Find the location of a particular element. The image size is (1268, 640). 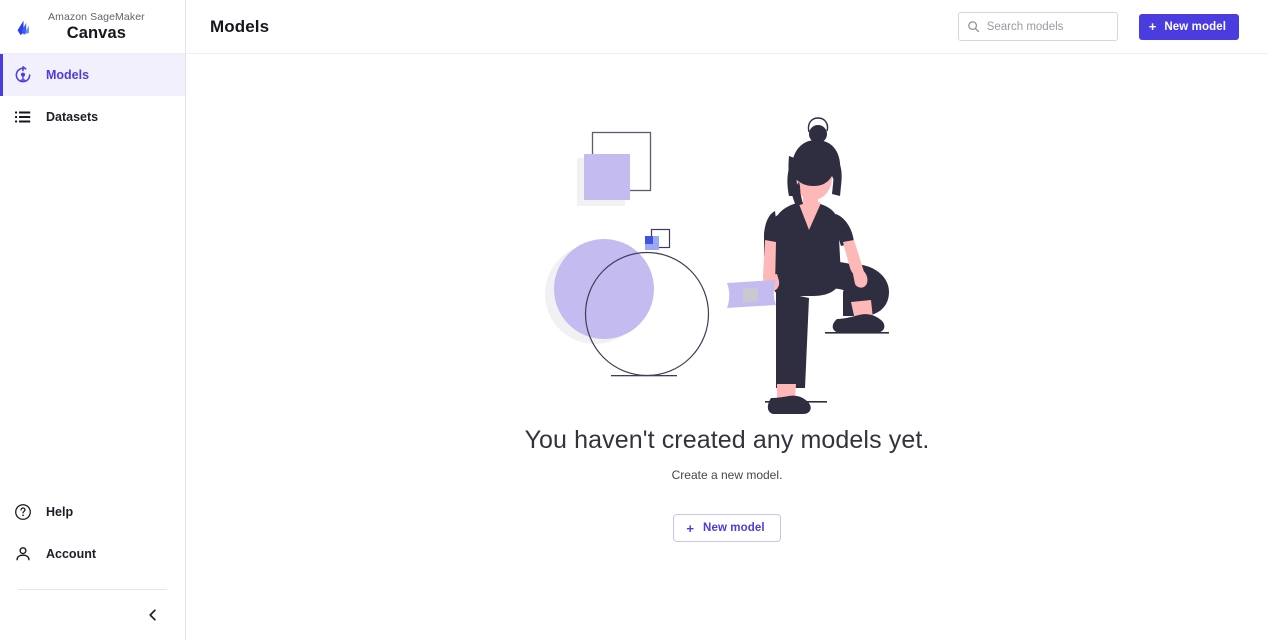

sidebar-item-account: Account is located at coordinates (92, 554).